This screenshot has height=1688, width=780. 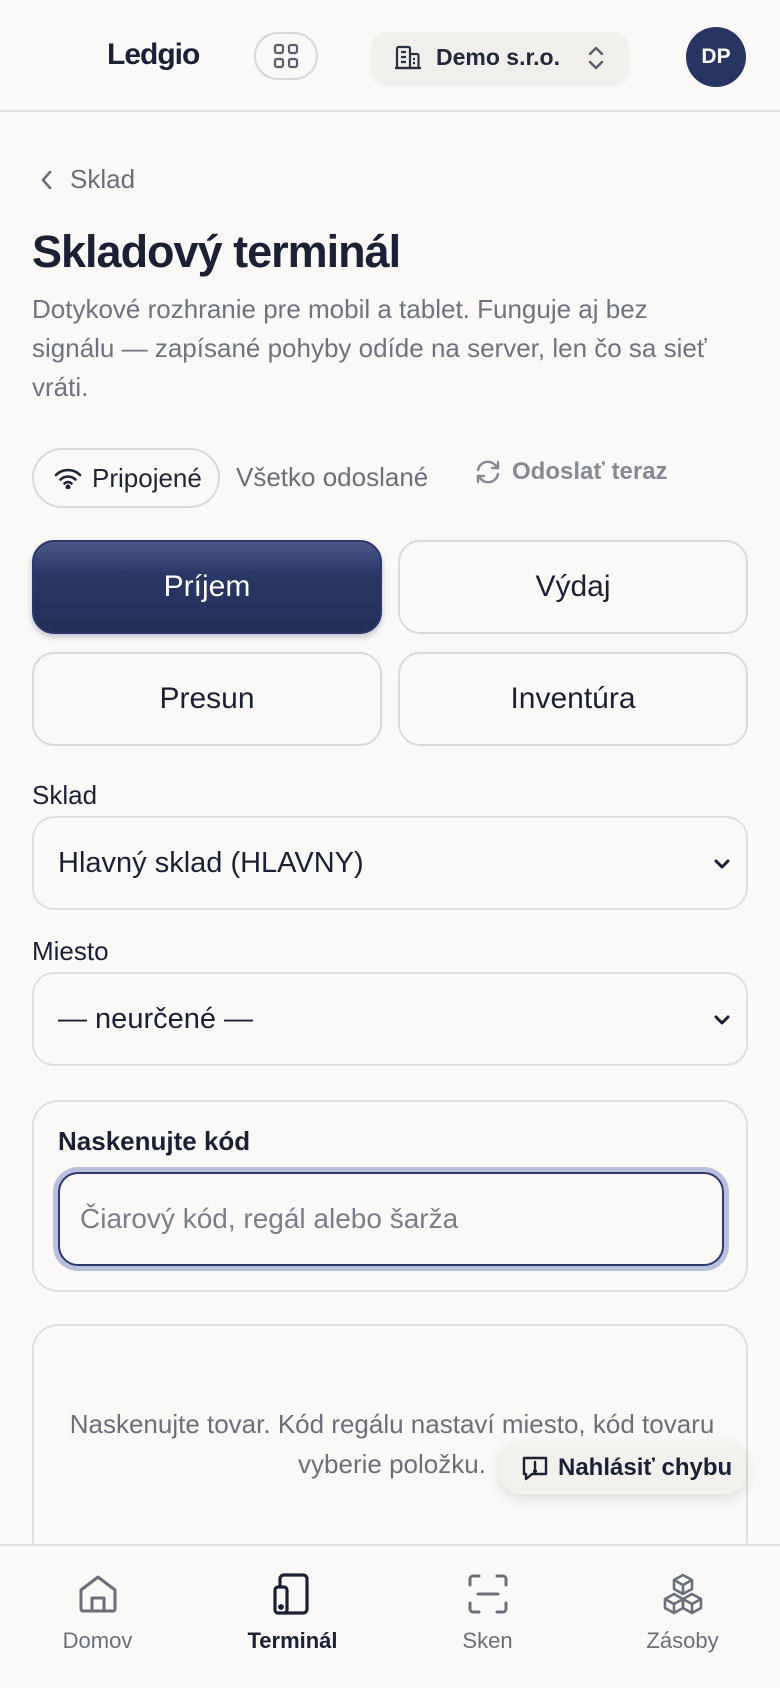 I want to click on location-label: Miesto, so click(x=70, y=951).